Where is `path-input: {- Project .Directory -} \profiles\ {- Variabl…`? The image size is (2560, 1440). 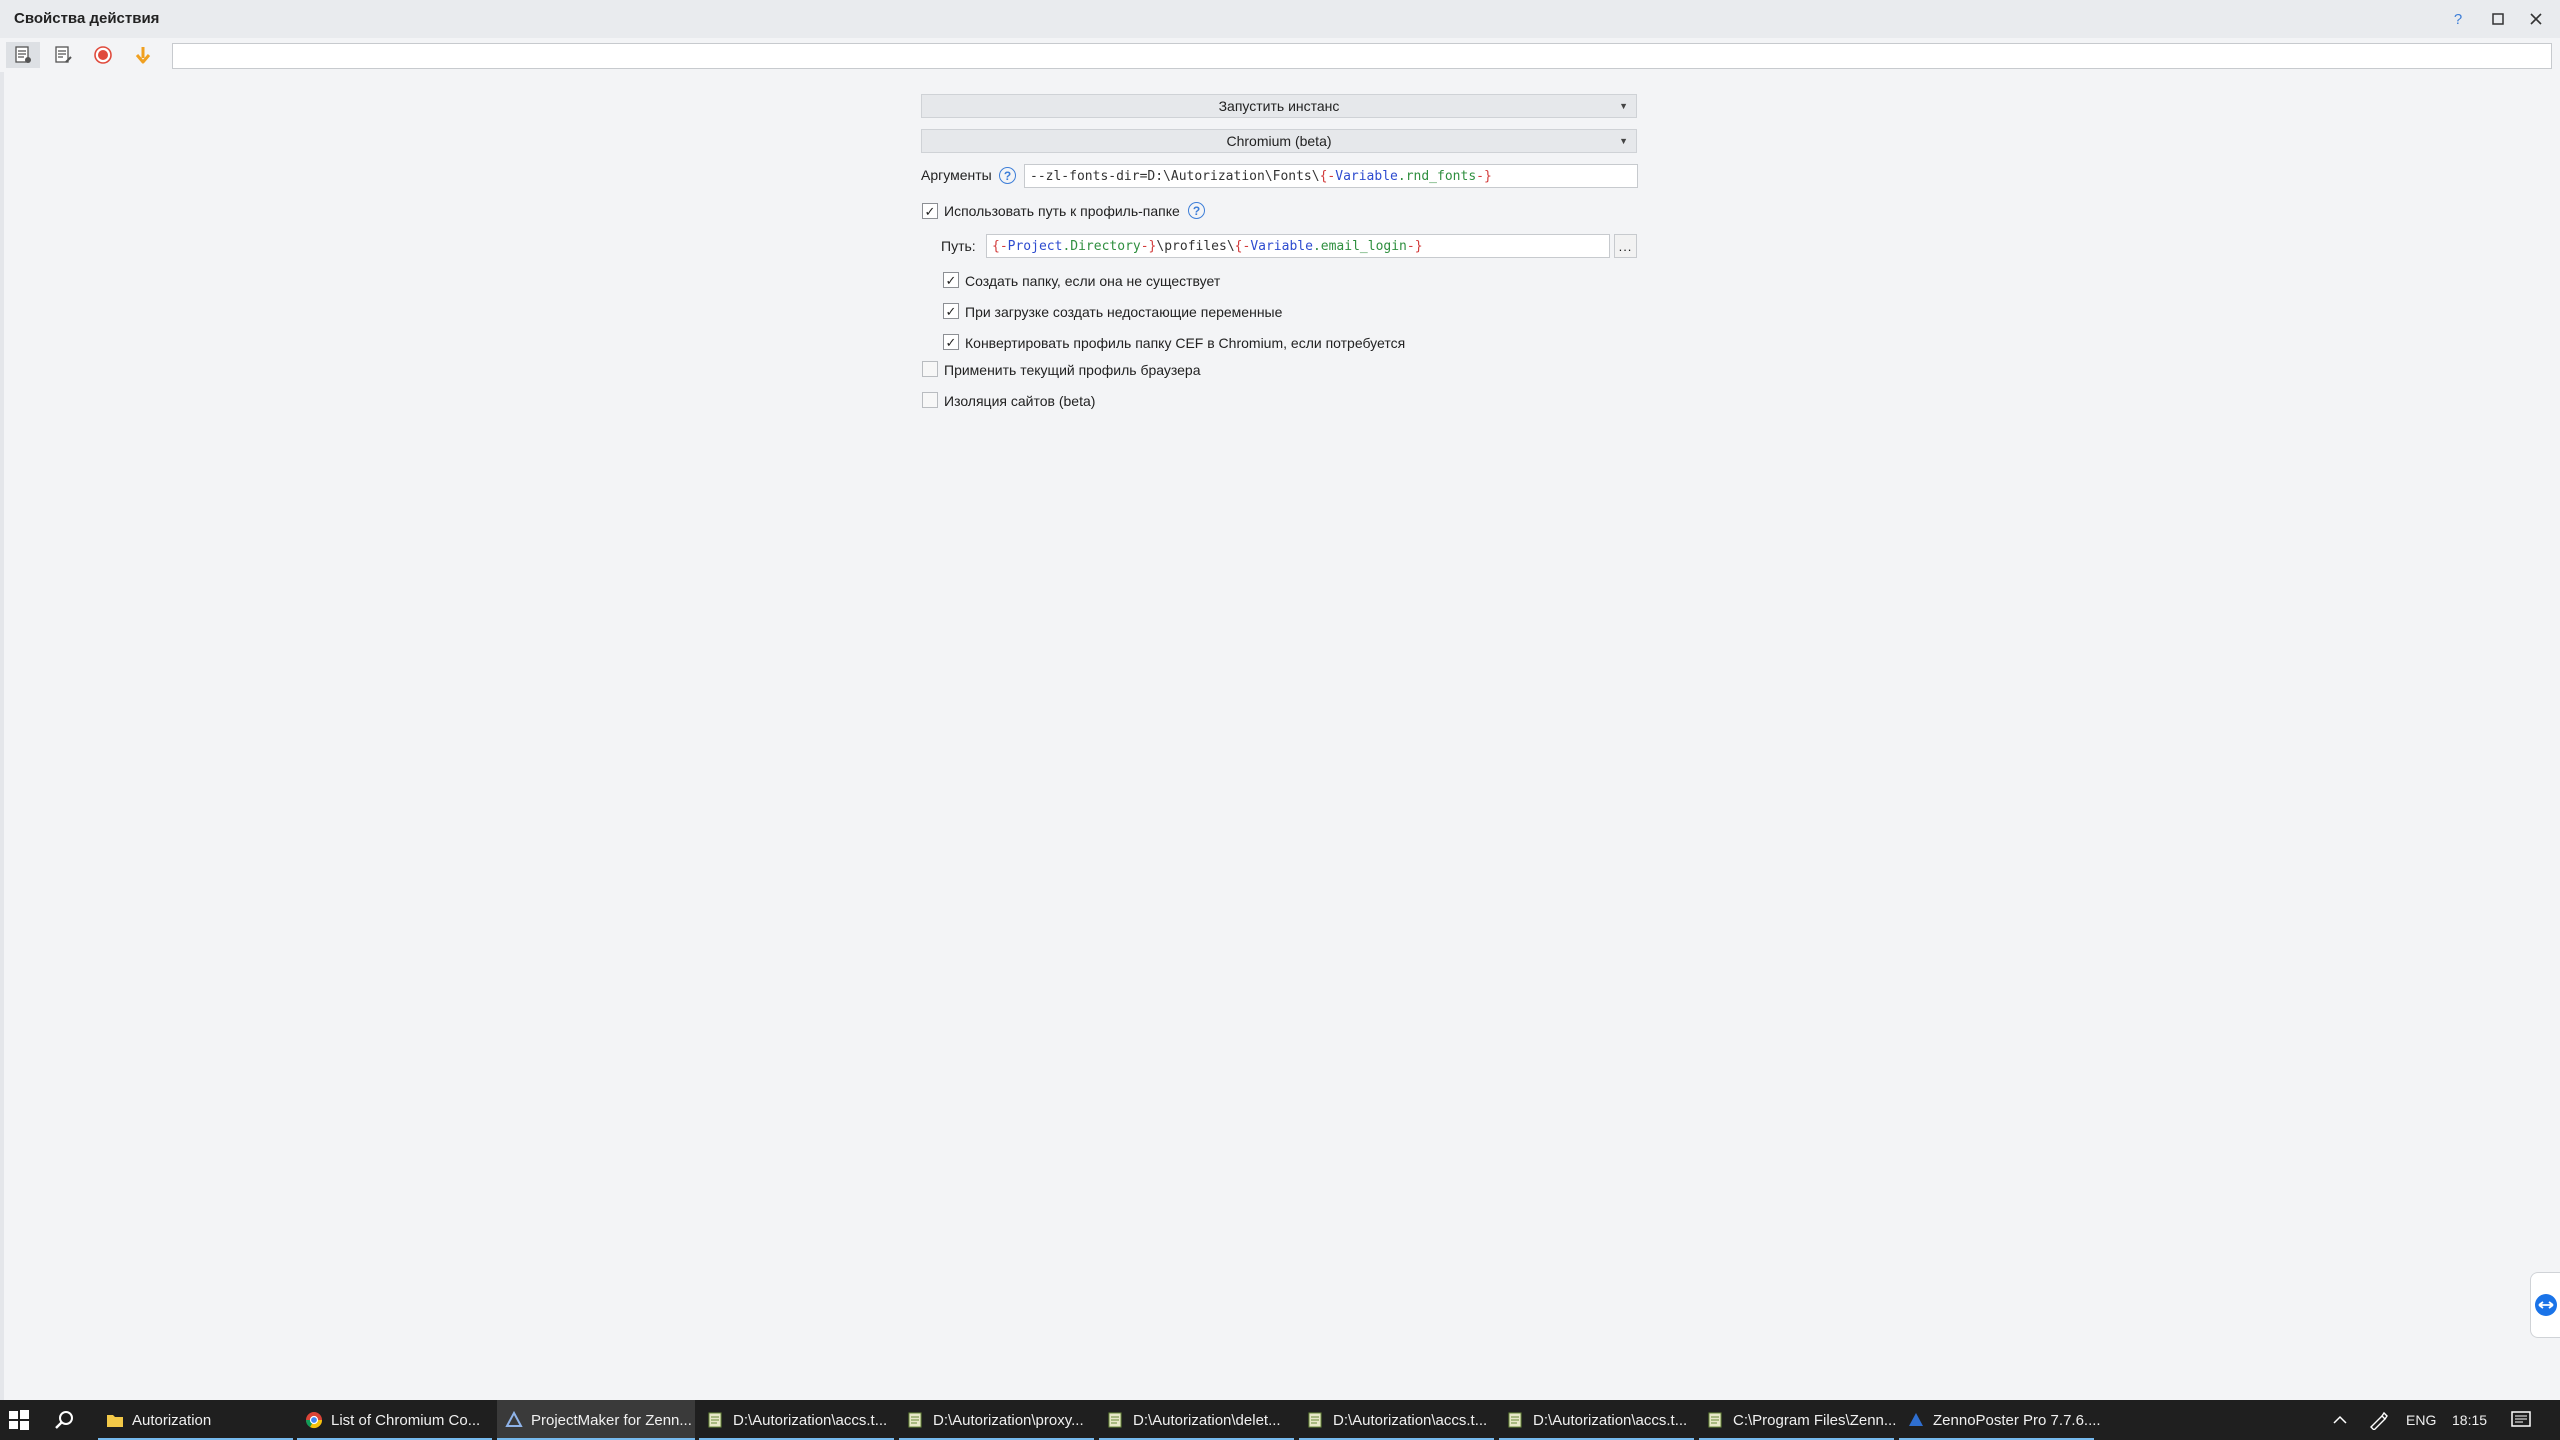
path-input: {- Project .Directory -} \profiles\ {- Variabl… is located at coordinates (1298, 246).